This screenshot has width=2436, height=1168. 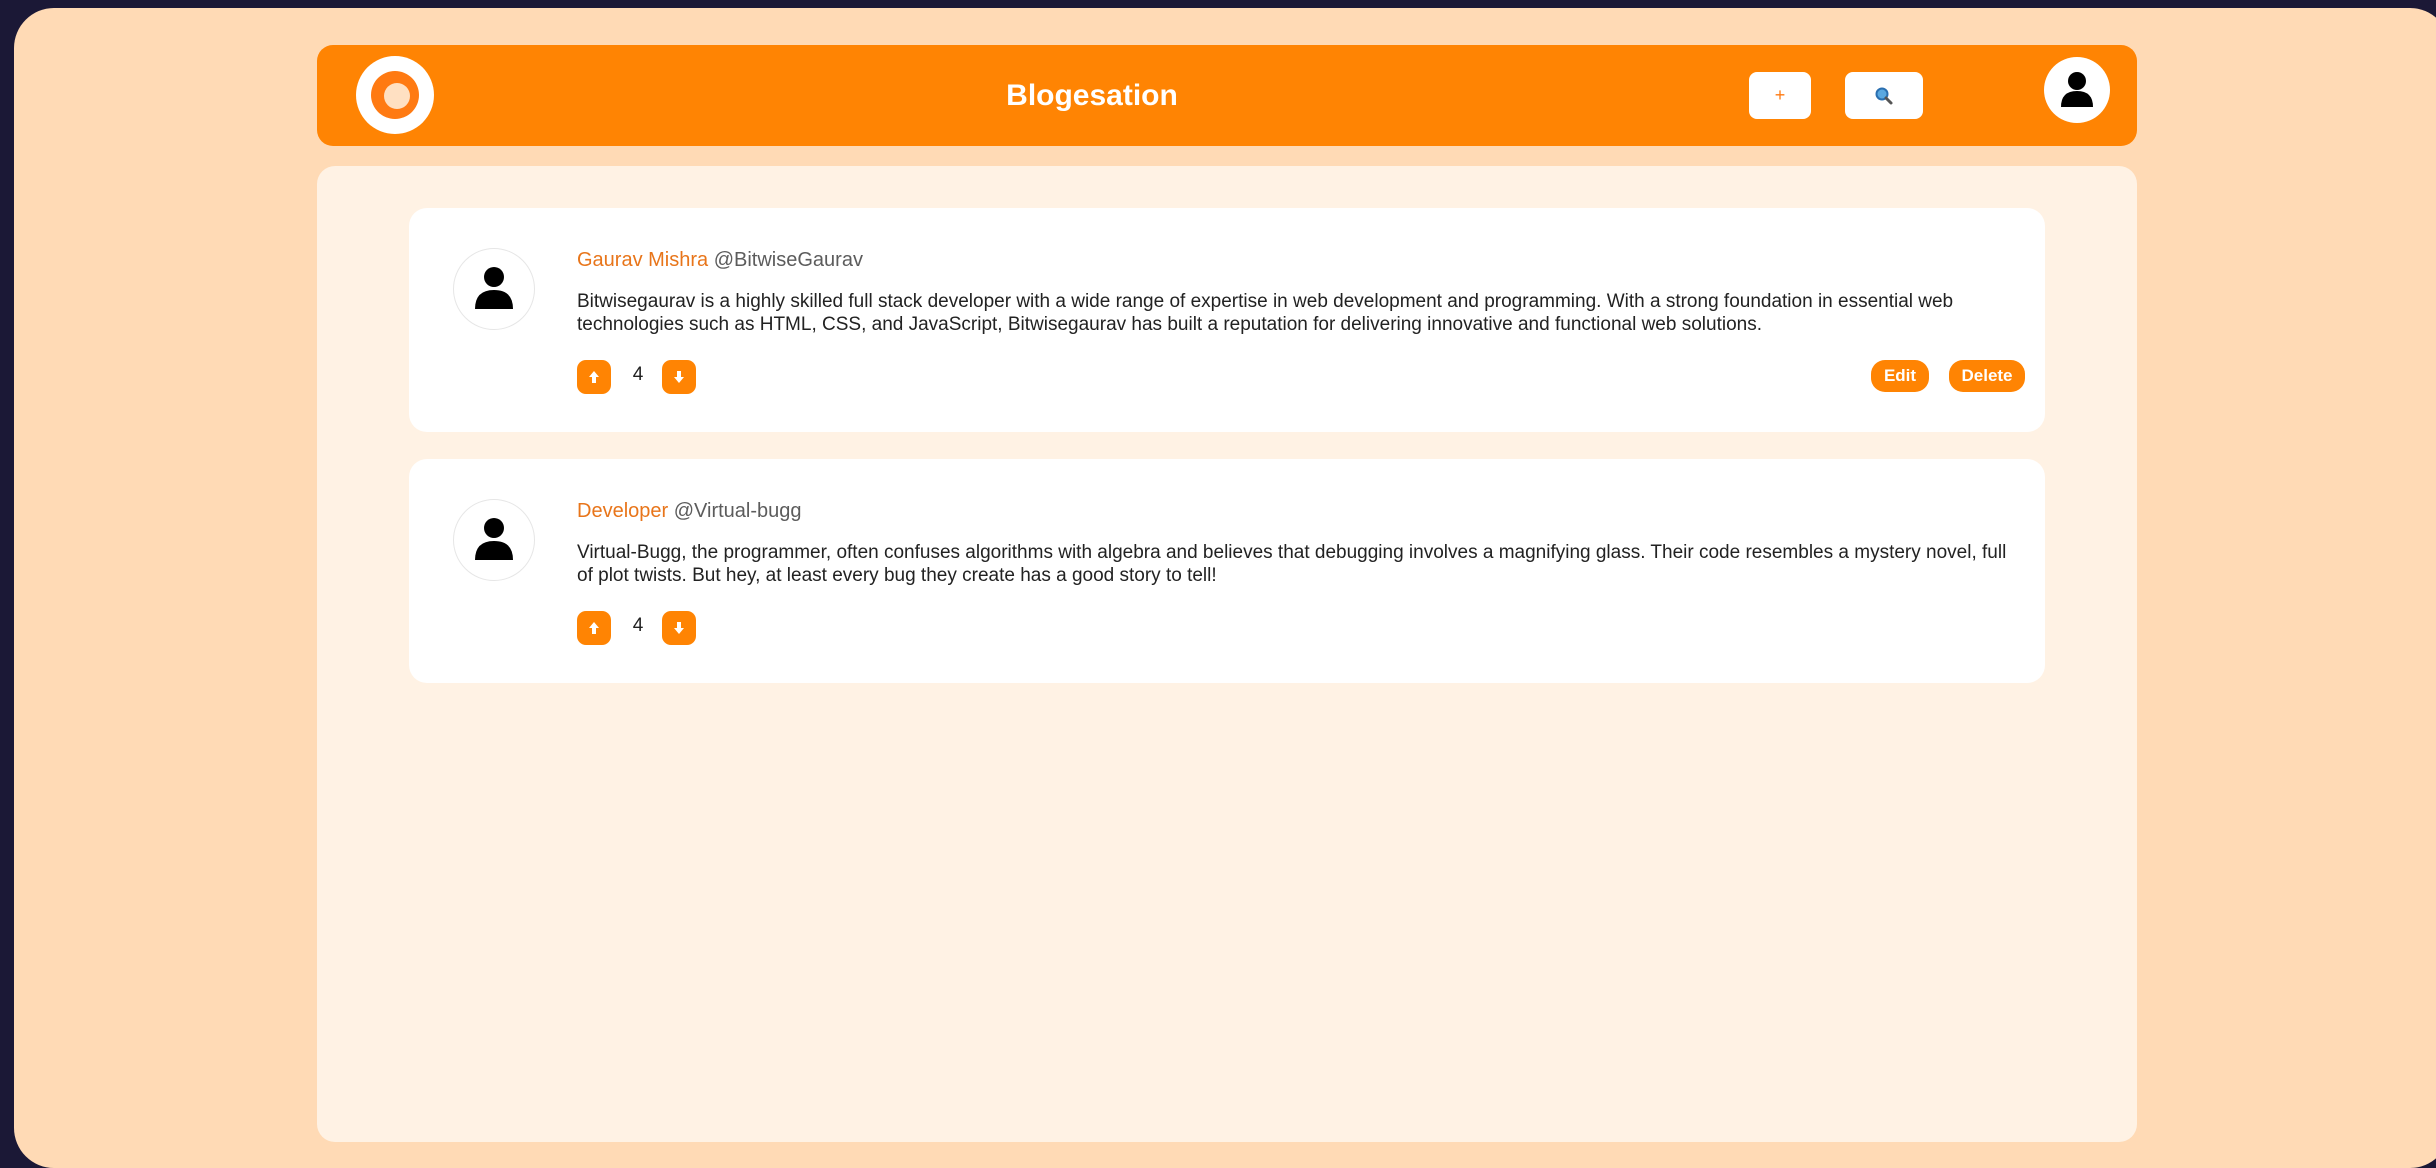 What do you see at coordinates (642, 260) in the screenshot?
I see `author-name: Gaurav Mishra` at bounding box center [642, 260].